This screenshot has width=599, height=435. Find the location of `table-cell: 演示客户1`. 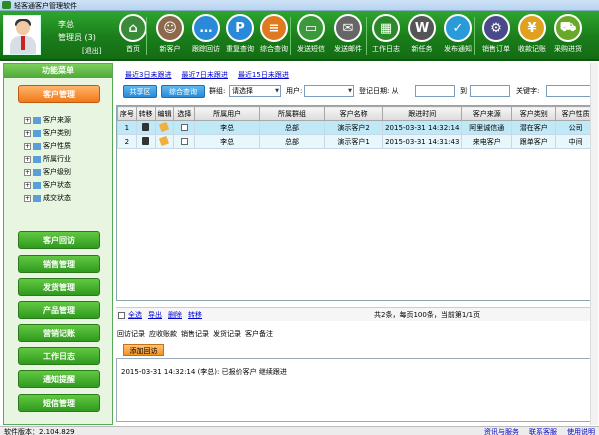

table-cell: 演示客户1 is located at coordinates (353, 141).